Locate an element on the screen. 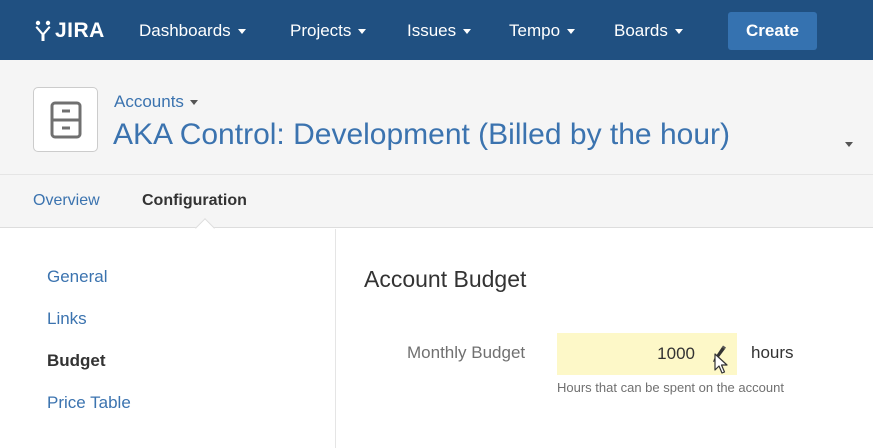  mouse-cursor-icon is located at coordinates (721, 363).